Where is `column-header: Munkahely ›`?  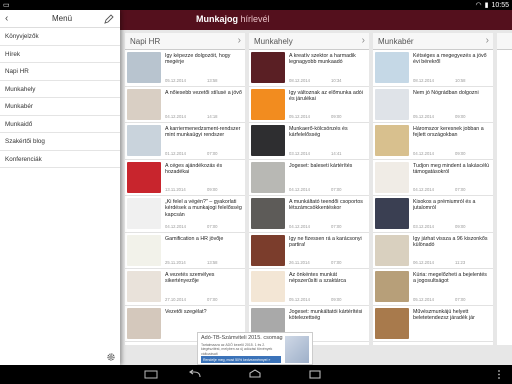 column-header: Munkahely › is located at coordinates (309, 41).